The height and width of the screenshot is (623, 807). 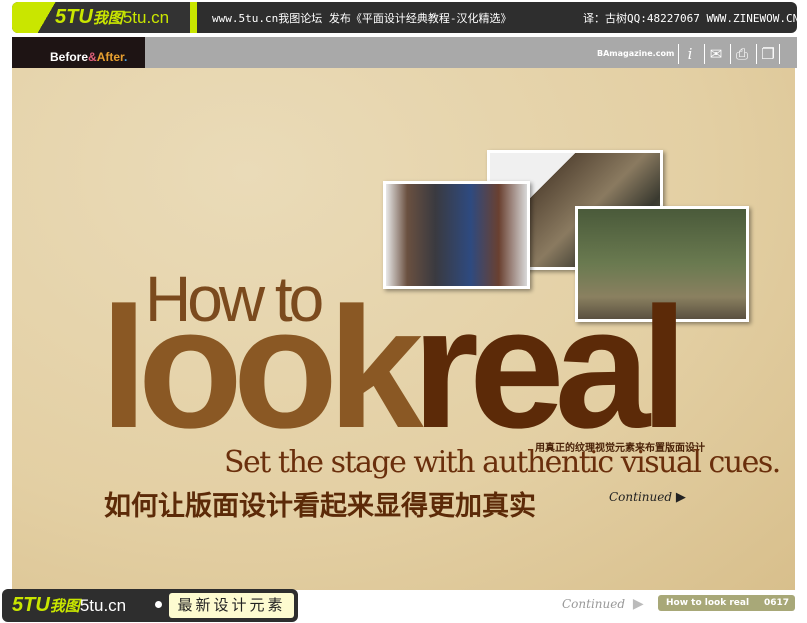 What do you see at coordinates (776, 603) in the screenshot?
I see `page-number: 0617` at bounding box center [776, 603].